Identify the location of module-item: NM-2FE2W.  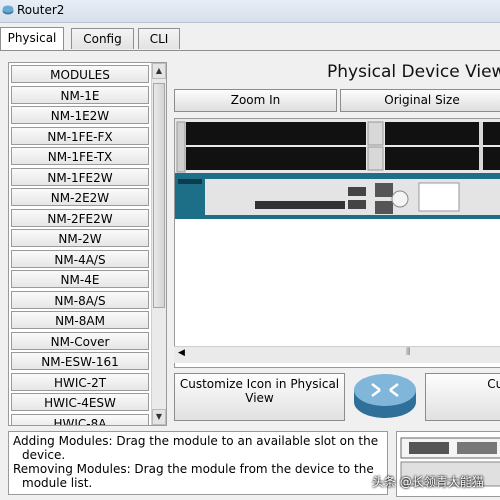
(80, 218).